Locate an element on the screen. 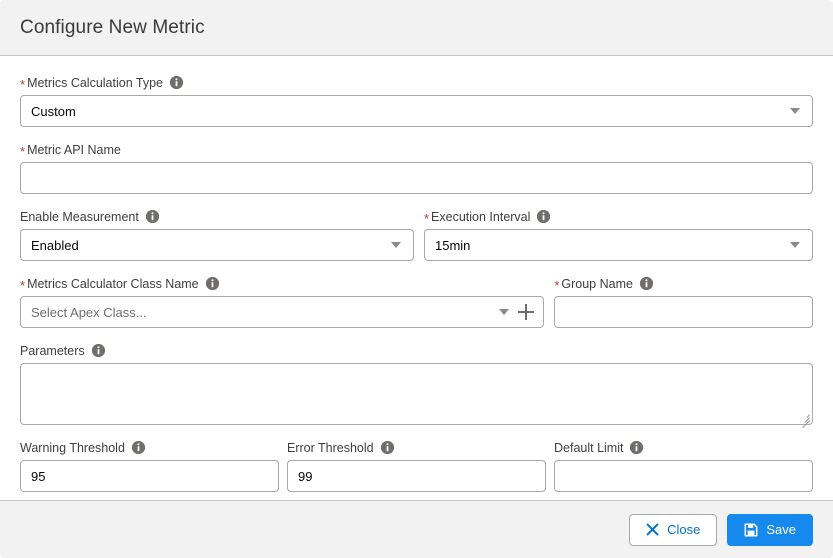 Image resolution: width=833 pixels, height=558 pixels. label-execution-interval: * Execution Interval is located at coordinates (618, 216).